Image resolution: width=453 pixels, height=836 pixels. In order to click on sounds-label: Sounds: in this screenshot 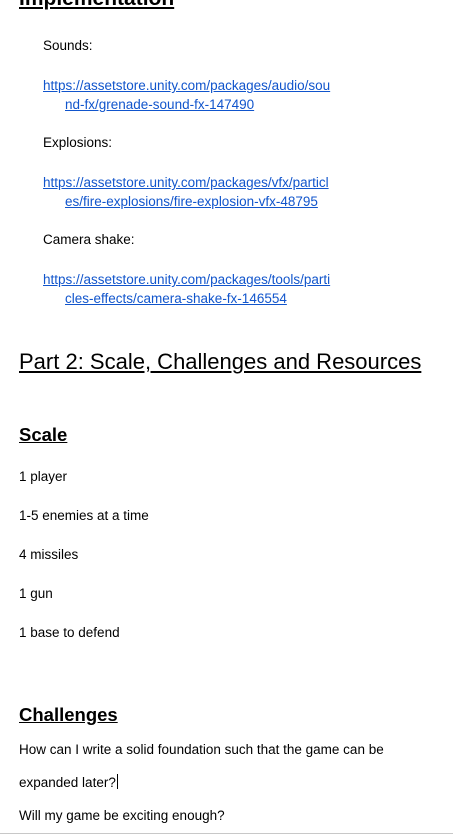, I will do `click(68, 45)`.